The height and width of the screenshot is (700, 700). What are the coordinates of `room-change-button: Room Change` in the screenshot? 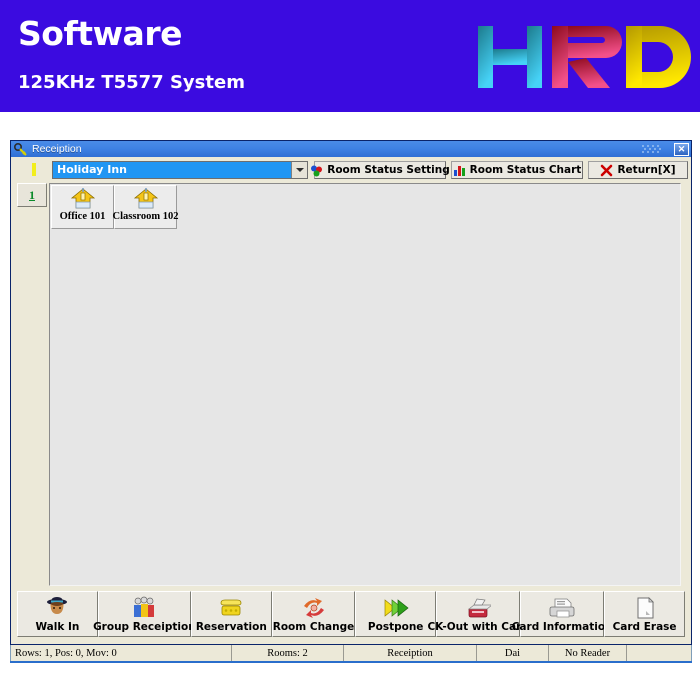 It's located at (313, 614).